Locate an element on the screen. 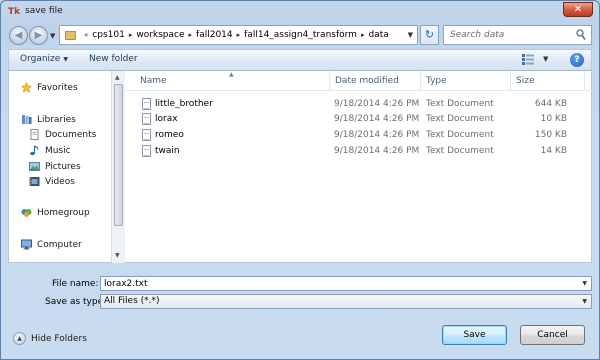 This screenshot has height=360, width=600. library-icon is located at coordinates (27, 119).